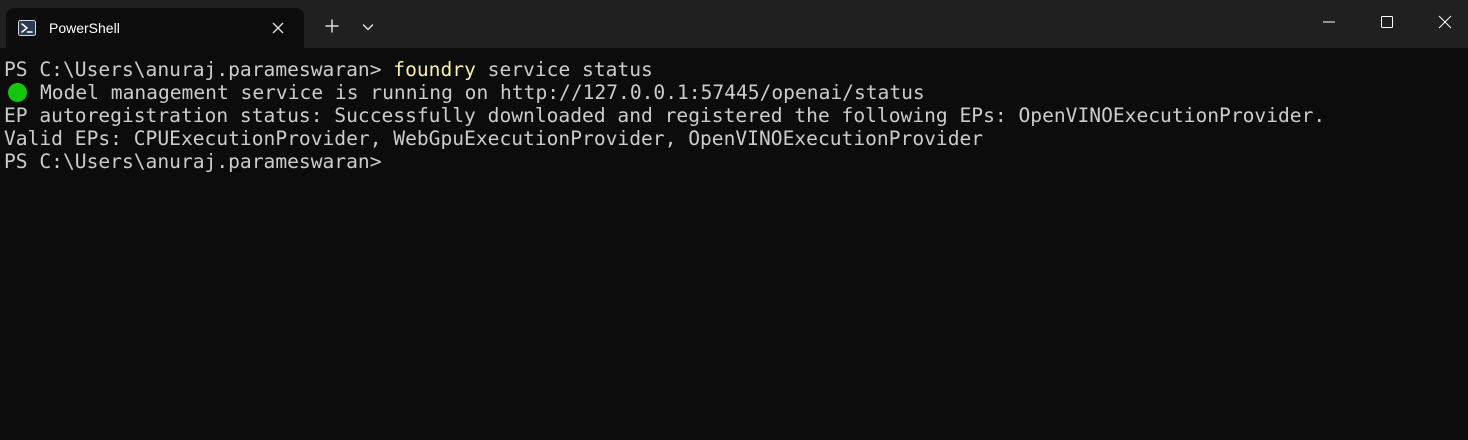 This screenshot has height=440, width=1468. Describe the element at coordinates (155, 28) in the screenshot. I see `tab-powershell: PowerShell` at that location.